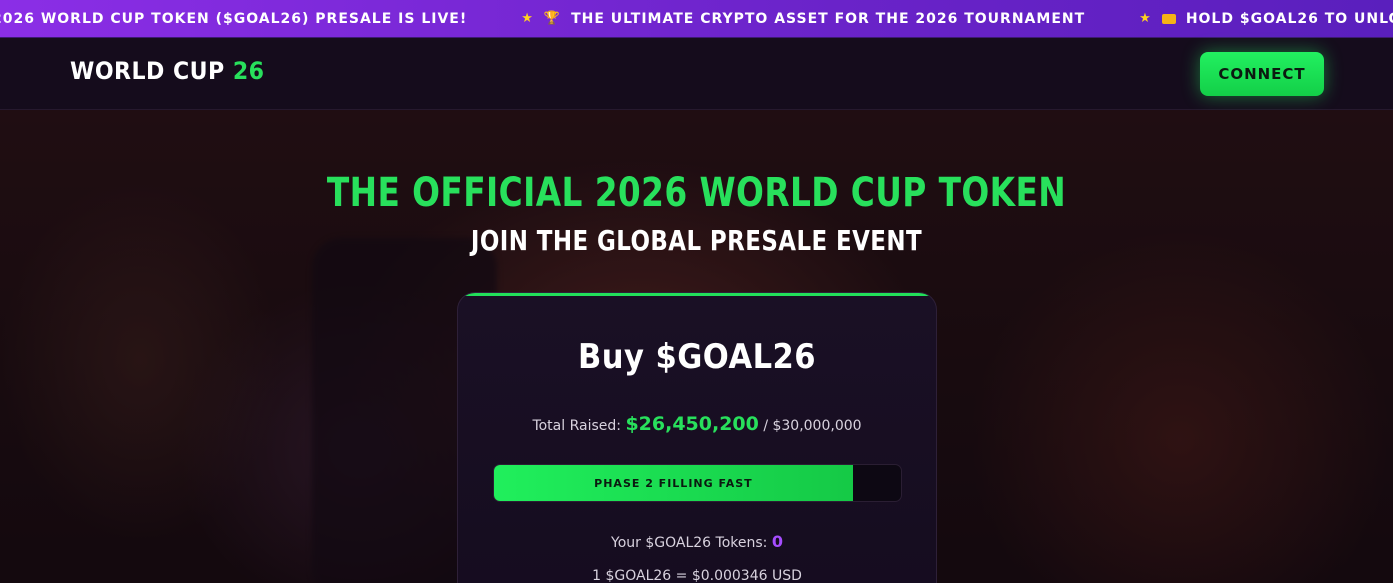 Image resolution: width=1393 pixels, height=583 pixels. Describe the element at coordinates (696, 193) in the screenshot. I see `hero-title: THE OFFICIAL 2026 WORLD CUP TOKEN` at that location.